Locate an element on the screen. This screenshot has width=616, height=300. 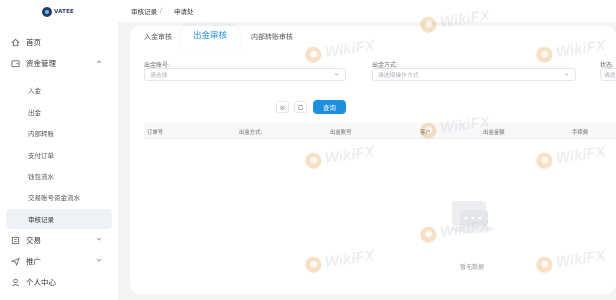
sidebar-item-label: 个人中心 is located at coordinates (41, 282).